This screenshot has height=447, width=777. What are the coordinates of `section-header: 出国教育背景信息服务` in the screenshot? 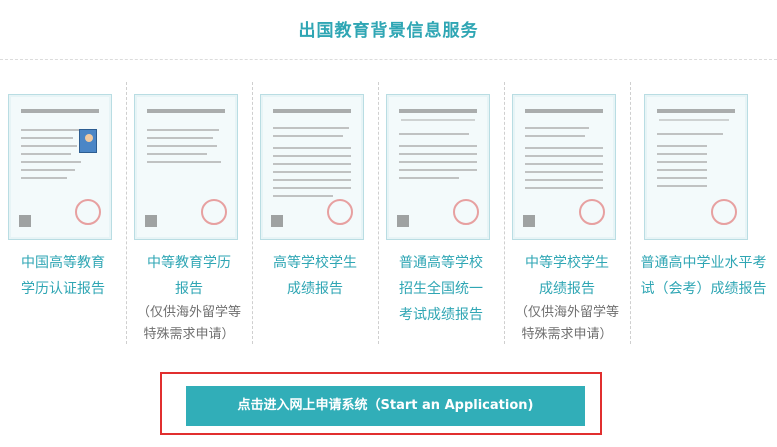 It's located at (388, 30).